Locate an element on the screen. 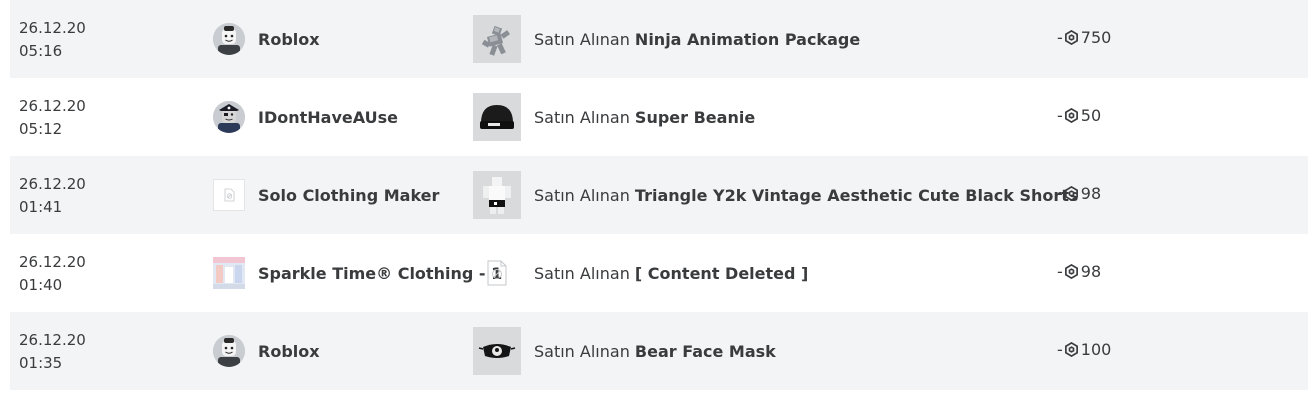 The width and height of the screenshot is (1313, 407). seller-name: Solo Clothing Maker is located at coordinates (348, 195).